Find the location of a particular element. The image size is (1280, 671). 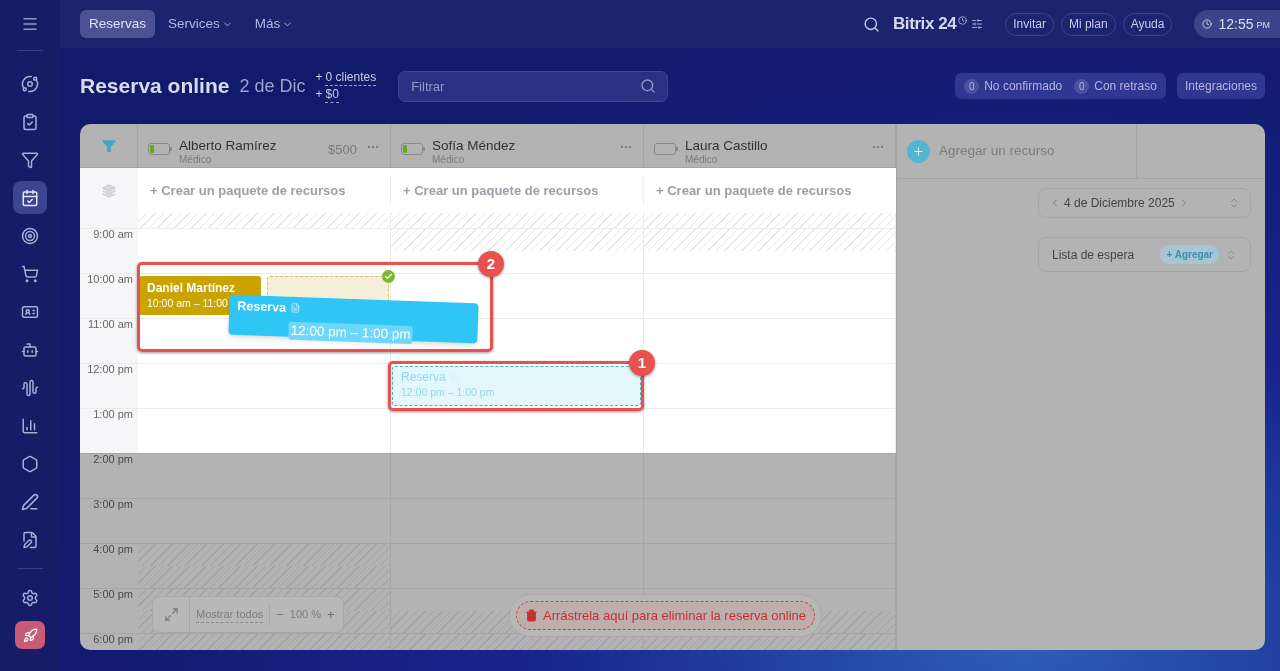

resource-header: Alberto Ramírez Médico $500 is located at coordinates (264, 145).